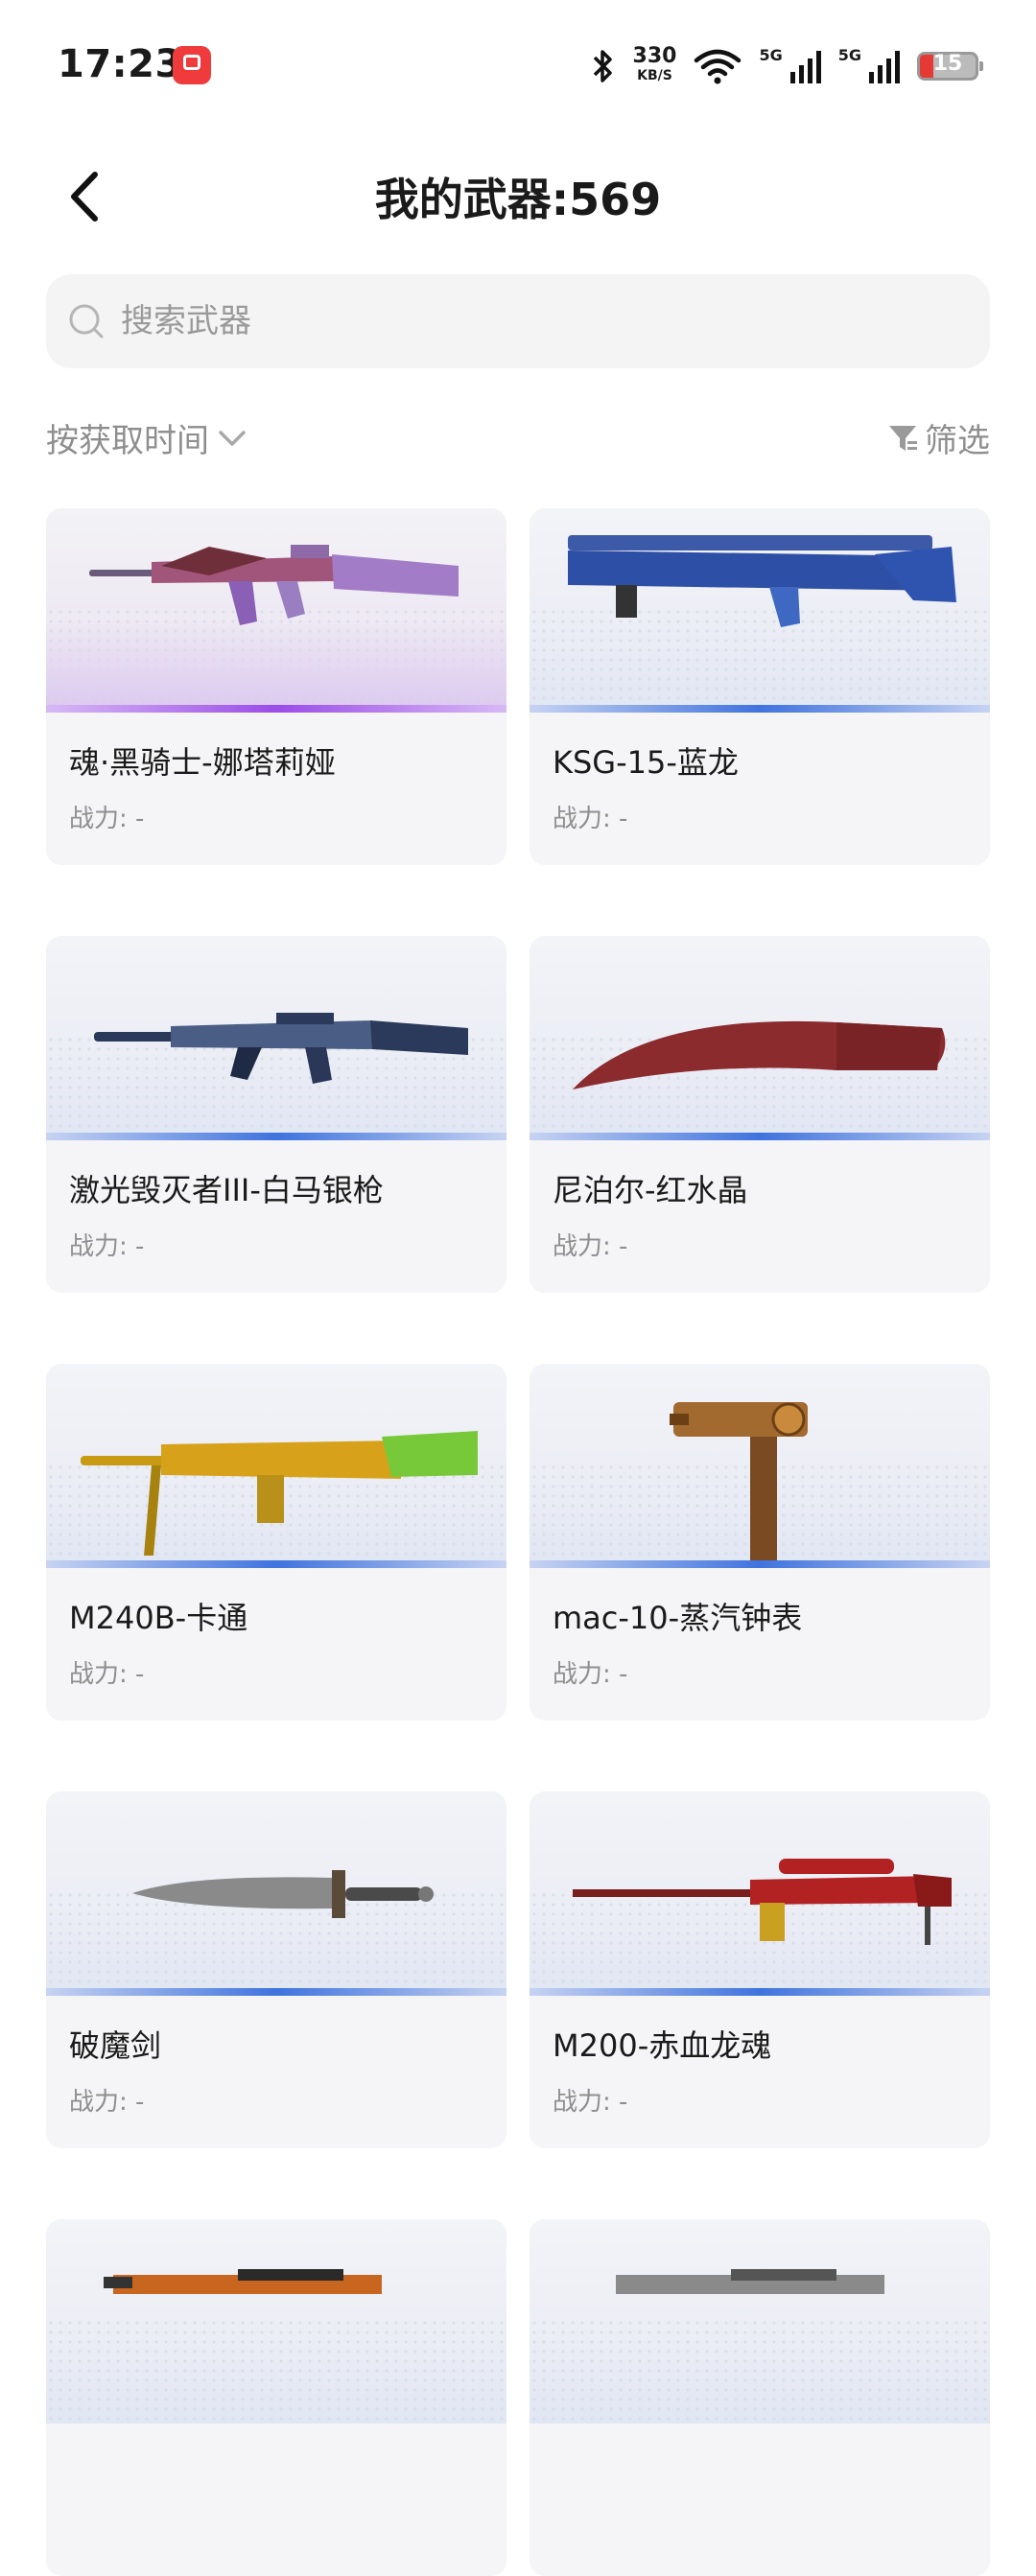 Image resolution: width=1036 pixels, height=2576 pixels. Describe the element at coordinates (849, 55) in the screenshot. I see `signal2-label: 5G` at that location.